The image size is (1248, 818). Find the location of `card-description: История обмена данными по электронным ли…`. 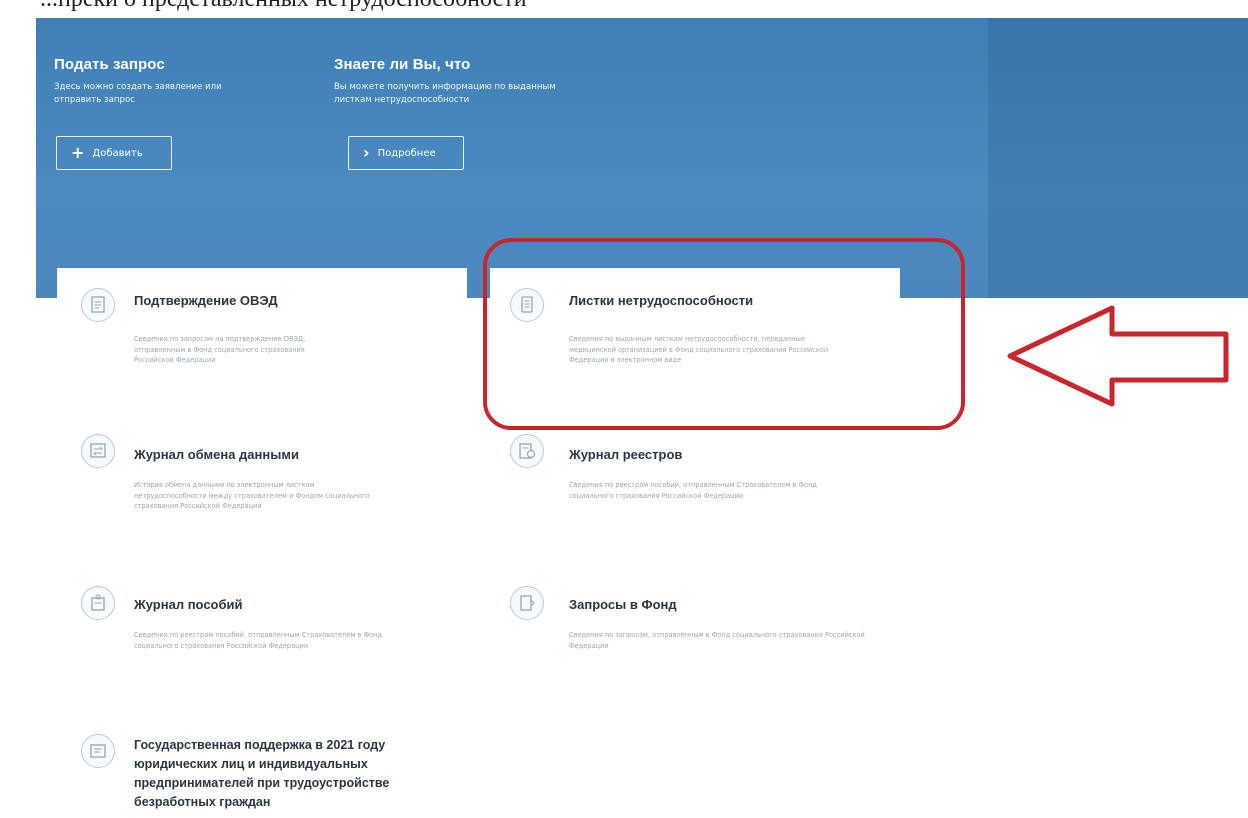

card-description: История обмена данными по электронным ли… is located at coordinates (252, 495).